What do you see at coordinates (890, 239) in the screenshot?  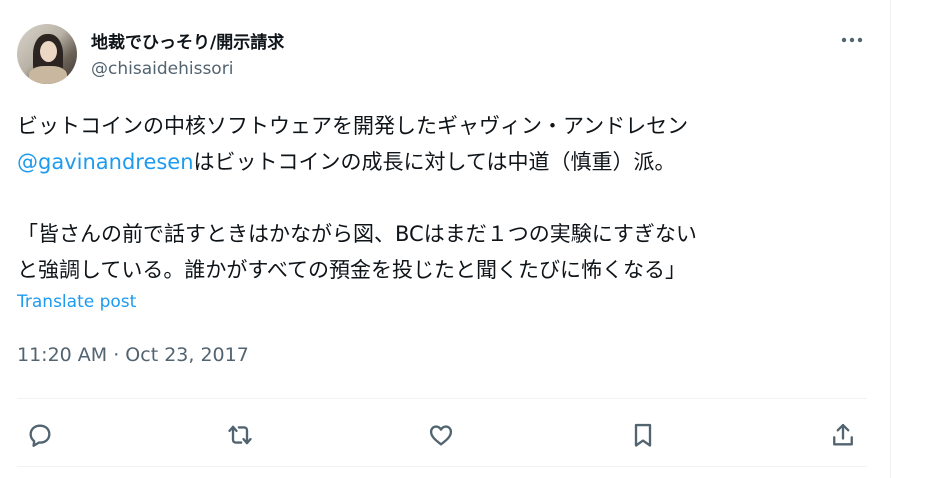 I see `column-divider` at bounding box center [890, 239].